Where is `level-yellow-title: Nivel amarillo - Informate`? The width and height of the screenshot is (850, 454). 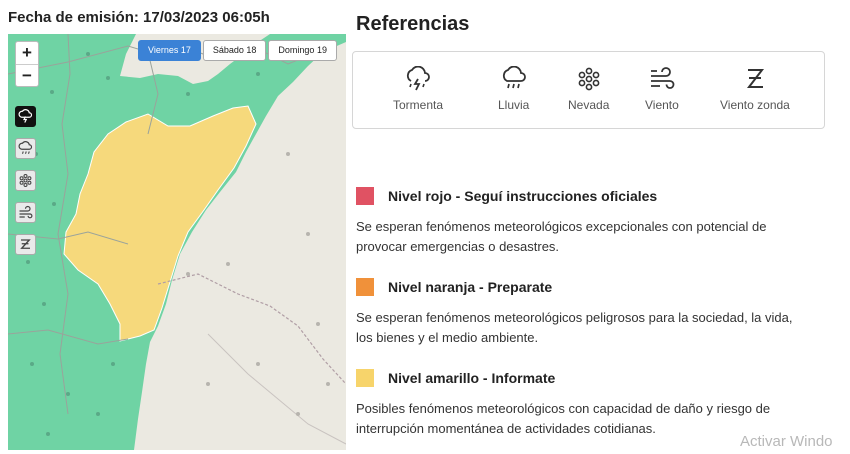 level-yellow-title: Nivel amarillo - Informate is located at coordinates (472, 378).